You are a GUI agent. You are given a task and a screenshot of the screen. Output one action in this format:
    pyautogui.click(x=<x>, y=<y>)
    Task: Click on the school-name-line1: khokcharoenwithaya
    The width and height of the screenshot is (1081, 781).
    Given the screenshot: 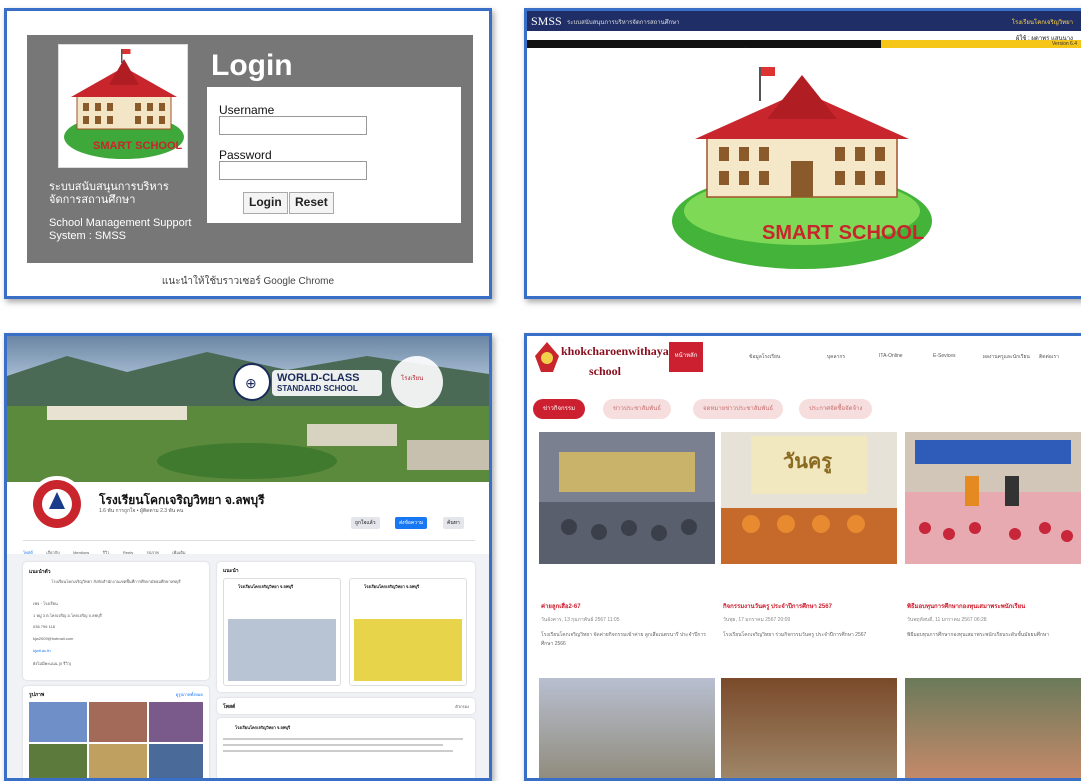 What is the action you would take?
    pyautogui.click(x=615, y=351)
    